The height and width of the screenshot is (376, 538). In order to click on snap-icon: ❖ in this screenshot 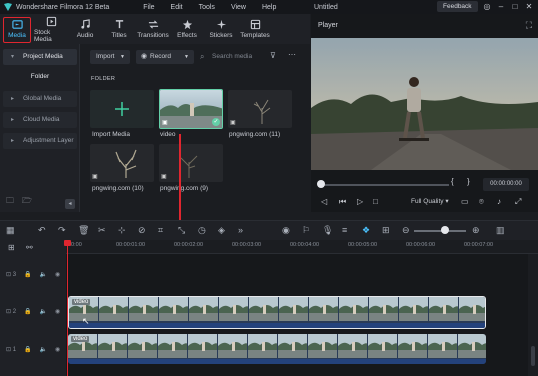, I will do `click(366, 230)`.